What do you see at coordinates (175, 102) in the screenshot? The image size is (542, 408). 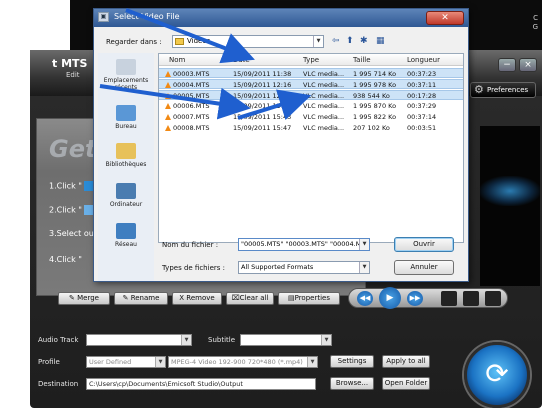 I see `arrow-to-files` at bounding box center [175, 102].